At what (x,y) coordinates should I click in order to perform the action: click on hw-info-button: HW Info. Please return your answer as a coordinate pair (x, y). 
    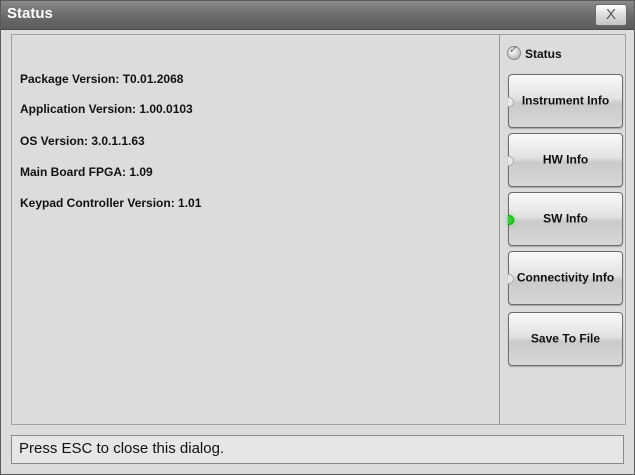
    Looking at the image, I should click on (565, 160).